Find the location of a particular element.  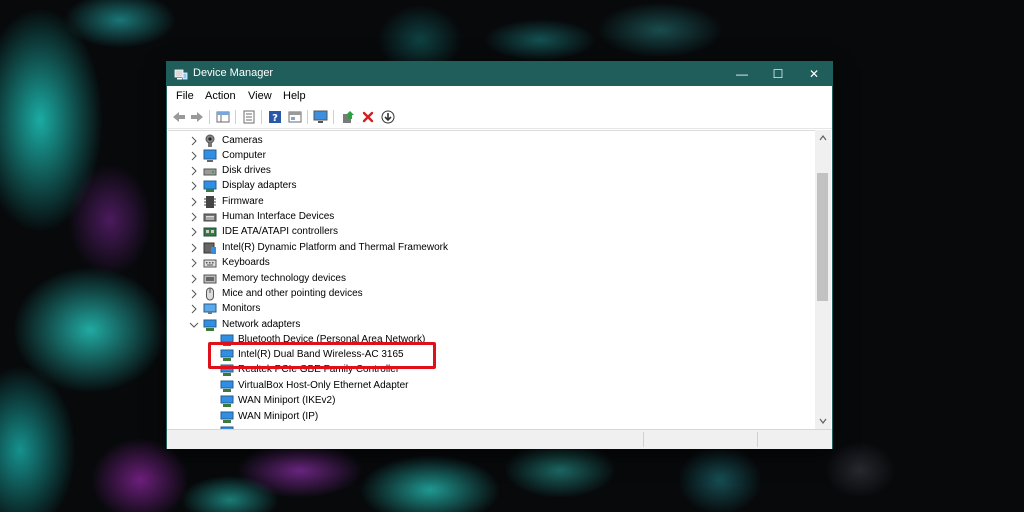

mouse-icon is located at coordinates (210, 294).